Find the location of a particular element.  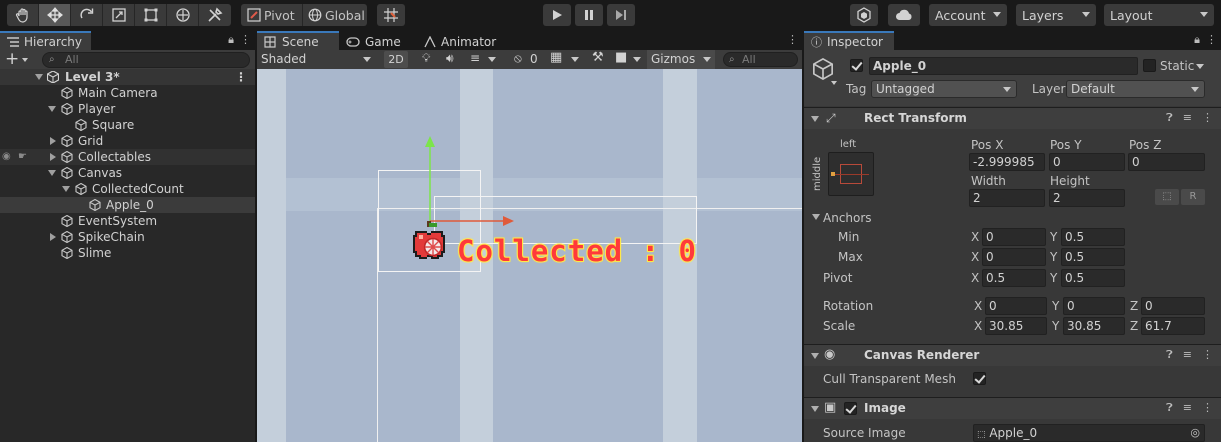

raw-edit-button: R is located at coordinates (1193, 197).